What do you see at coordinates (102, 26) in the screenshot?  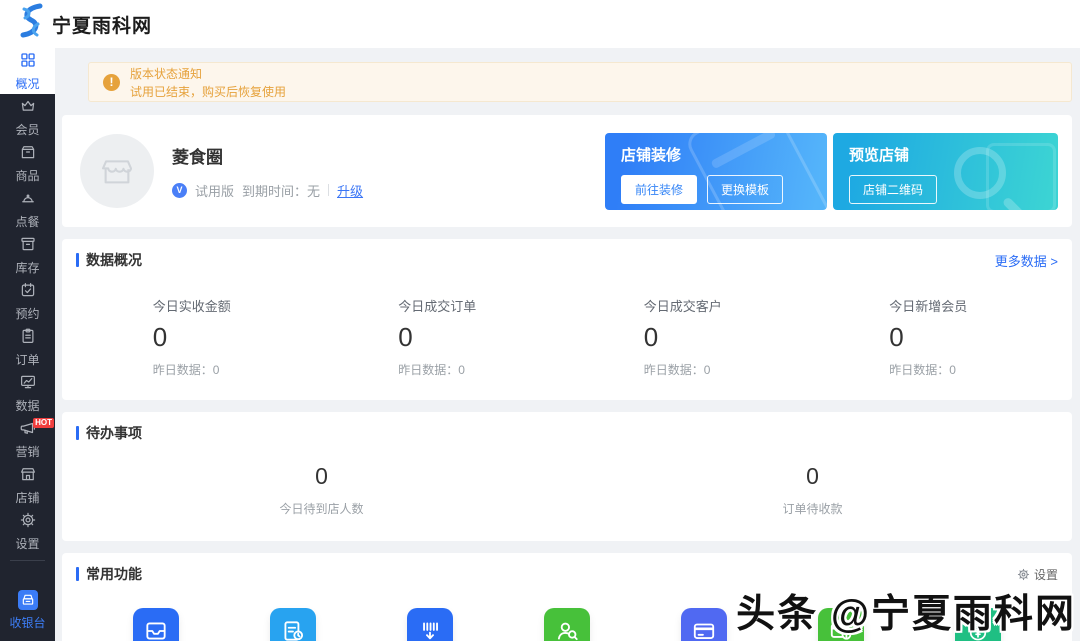 I see `brand-title: 宁夏雨科网` at bounding box center [102, 26].